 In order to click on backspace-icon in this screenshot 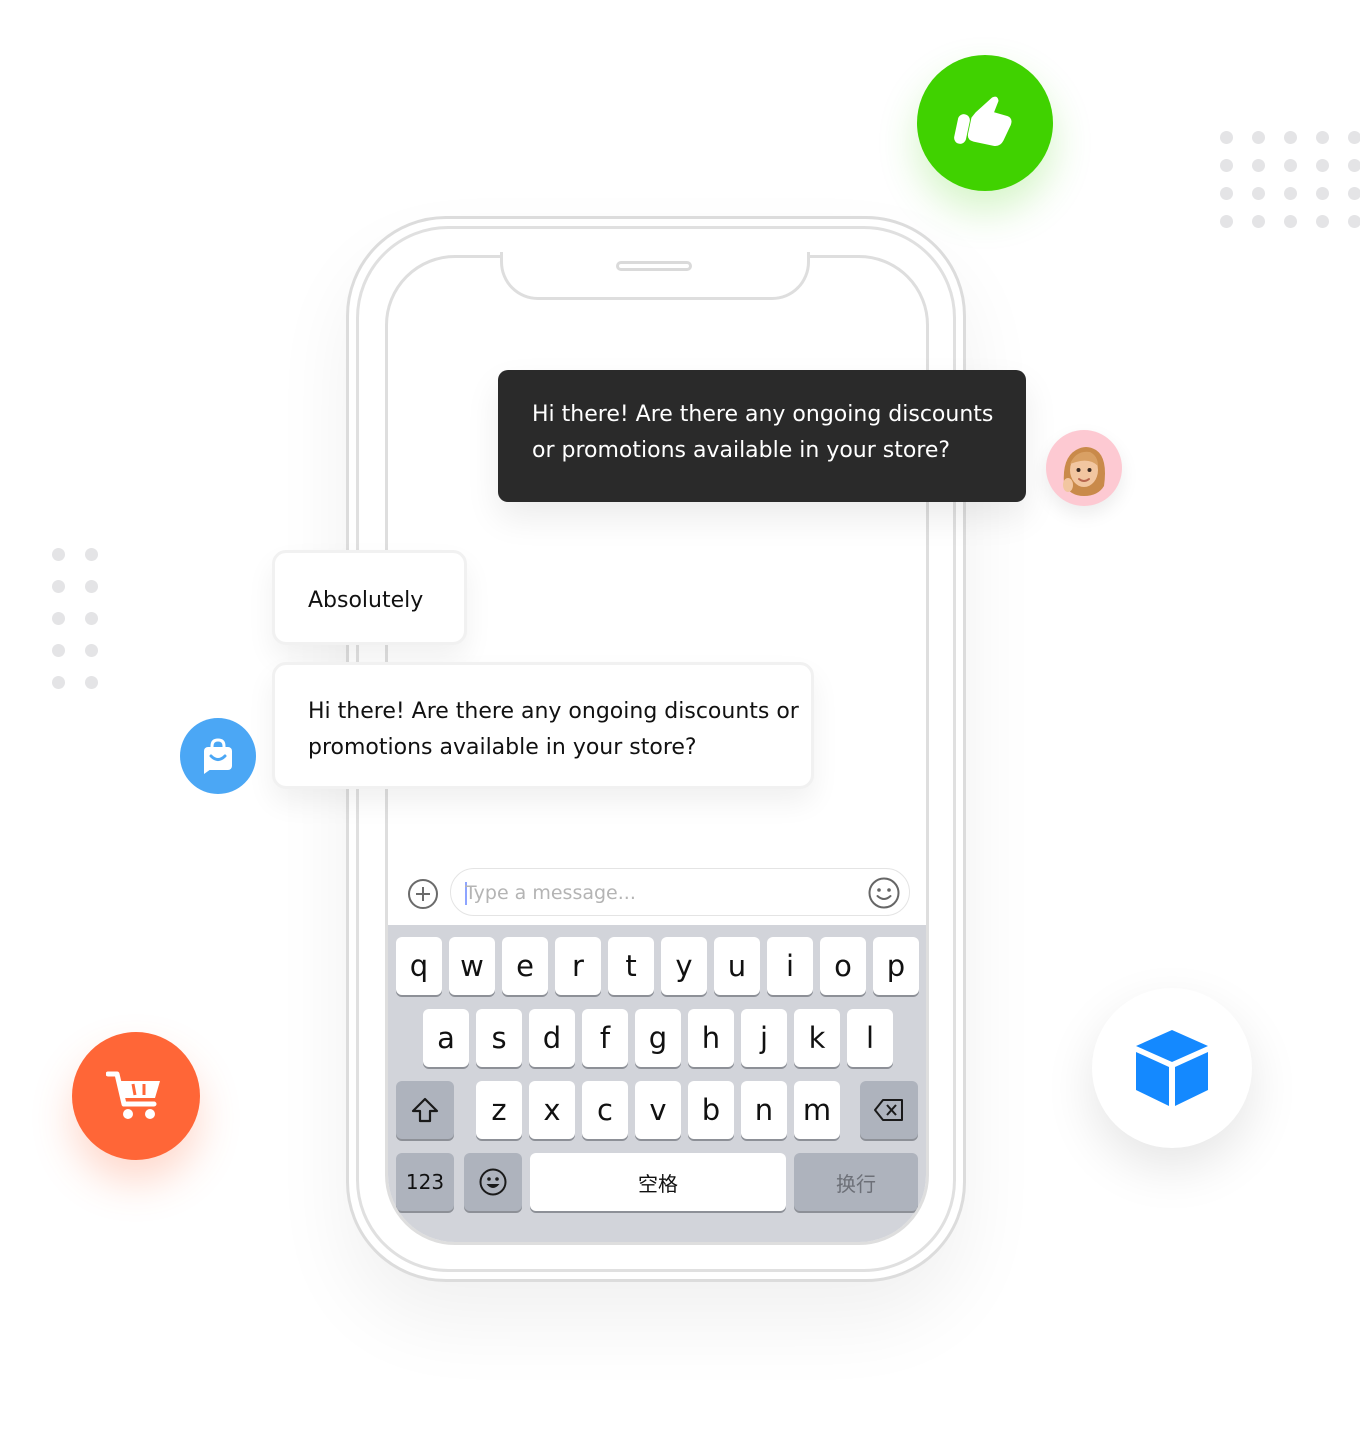, I will do `click(888, 1110)`.